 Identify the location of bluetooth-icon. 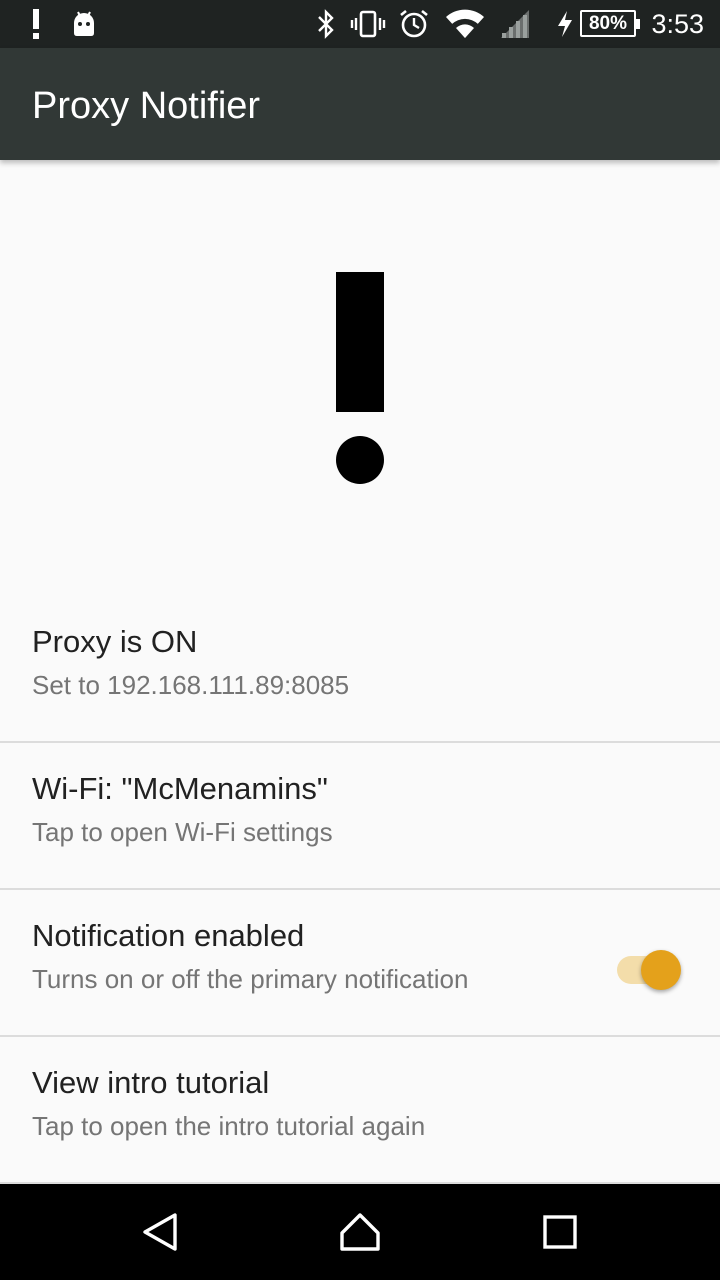
(326, 24).